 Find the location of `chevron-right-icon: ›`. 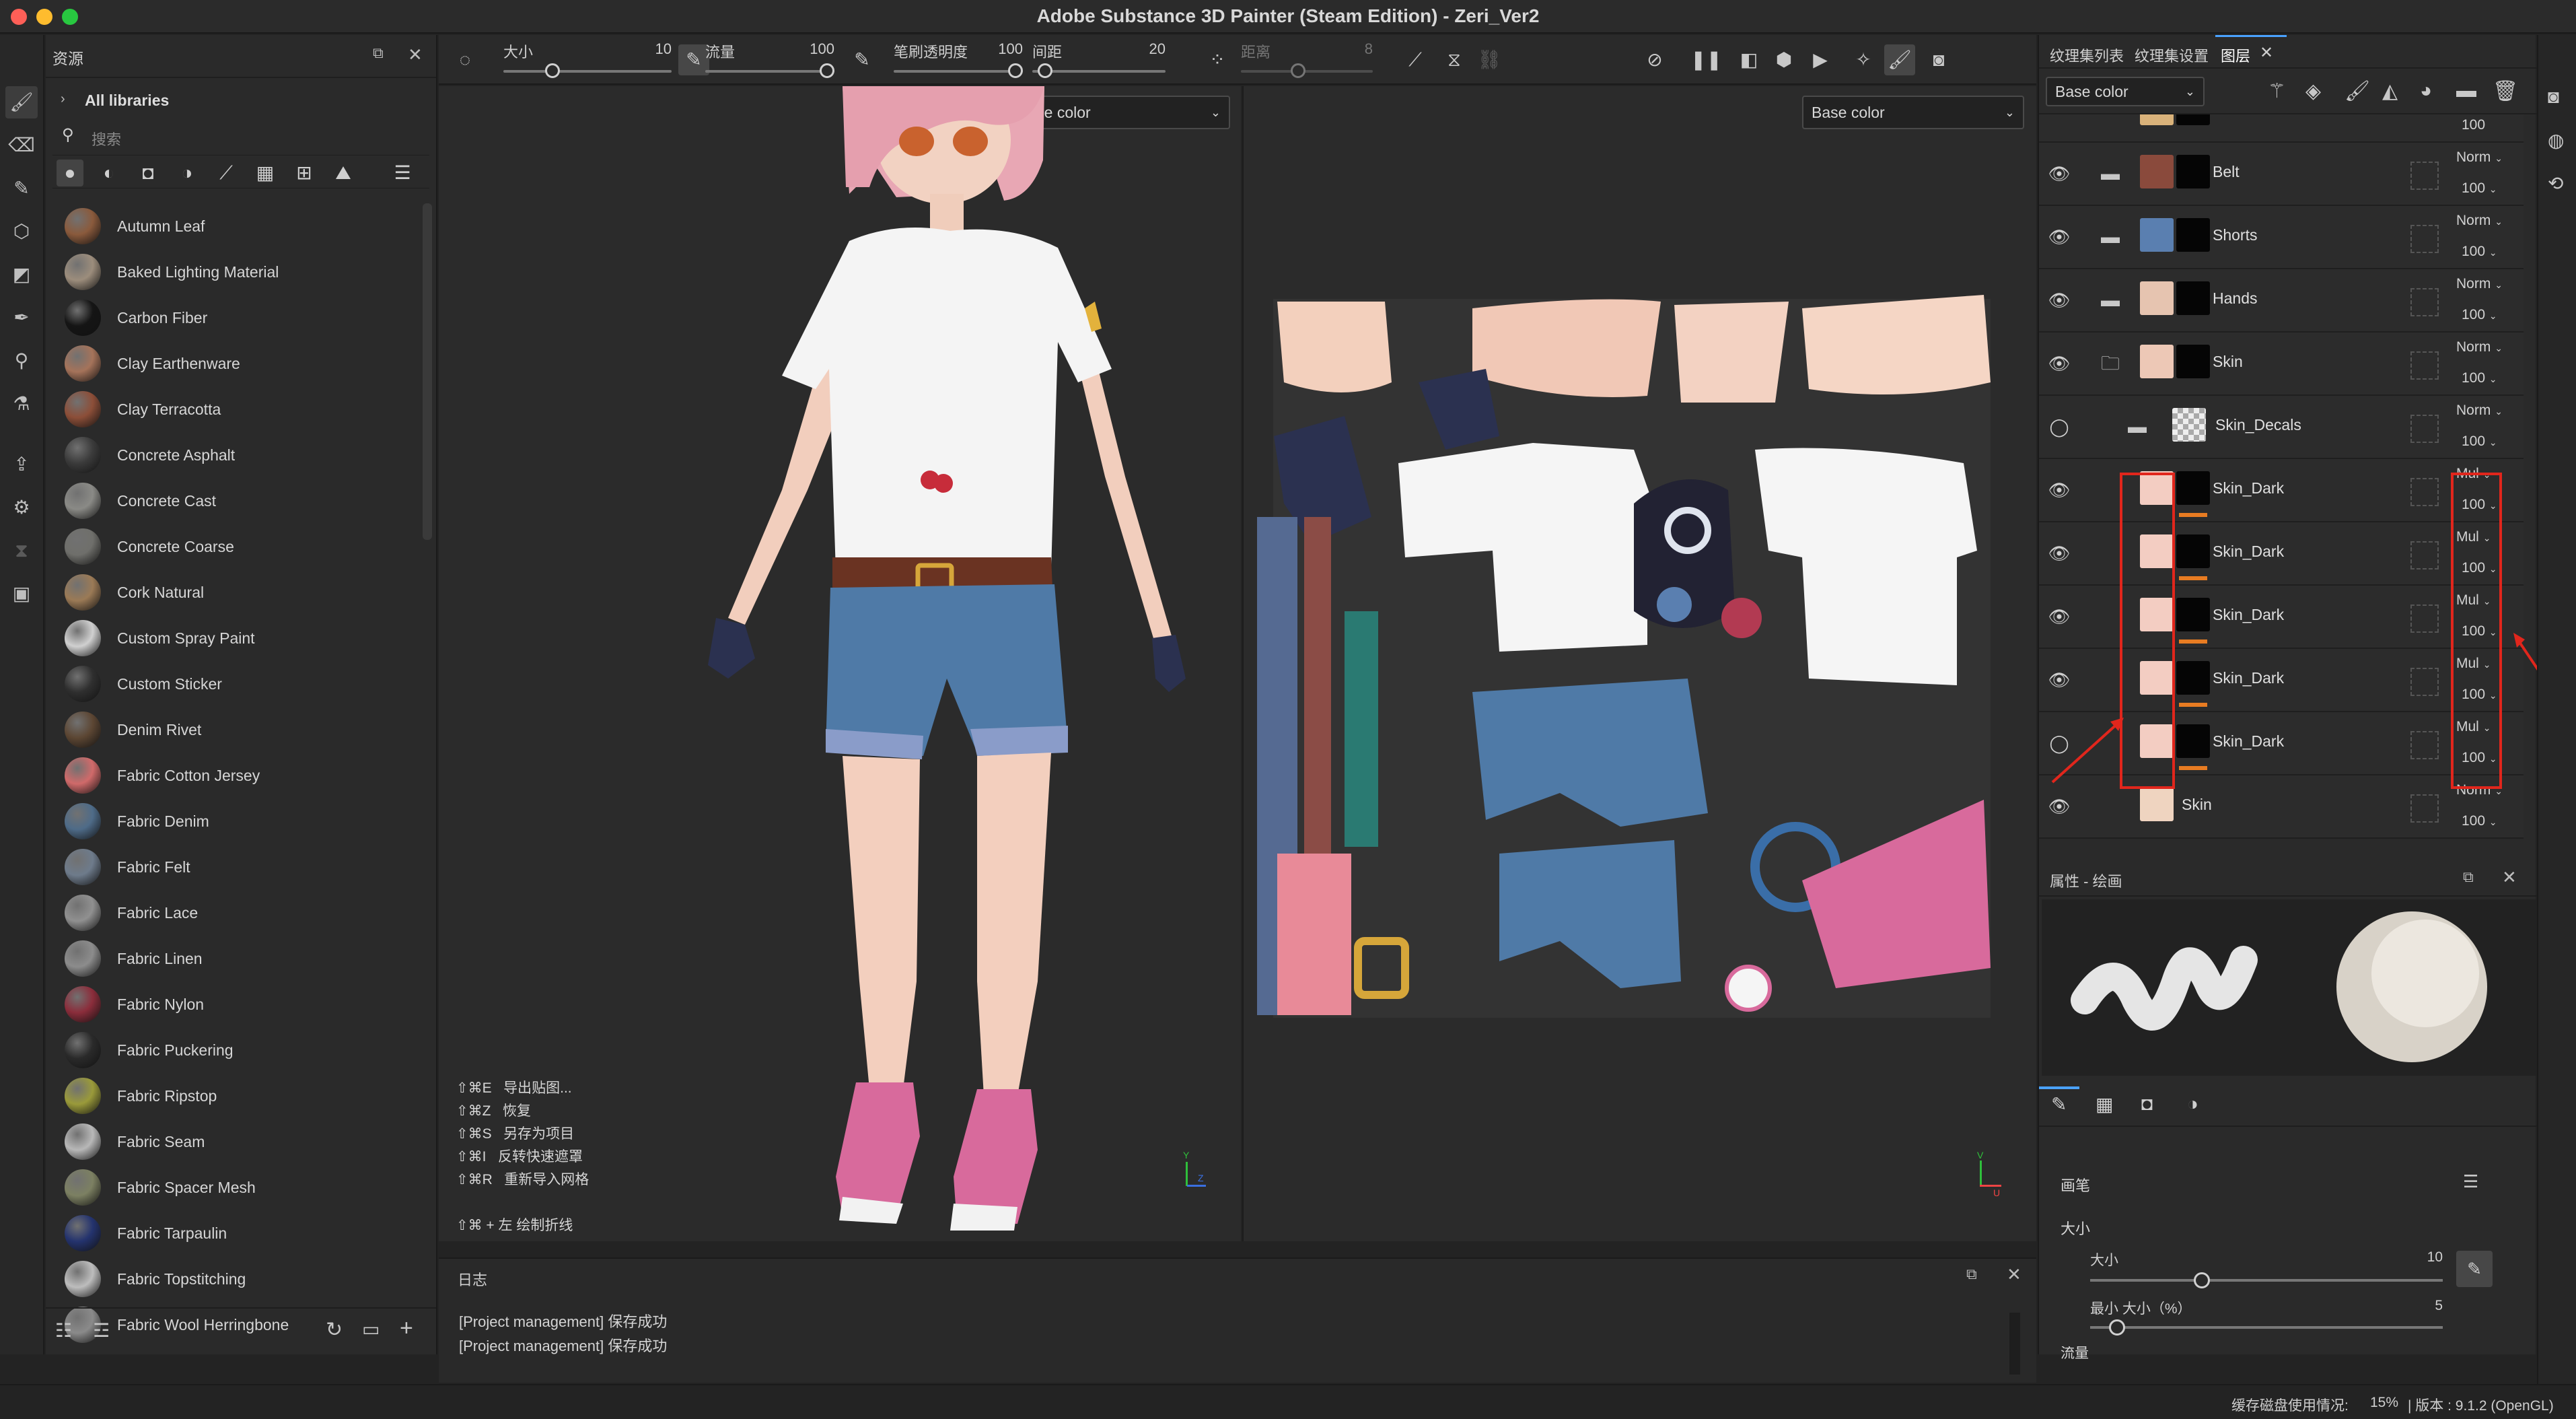

chevron-right-icon: › is located at coordinates (63, 99).